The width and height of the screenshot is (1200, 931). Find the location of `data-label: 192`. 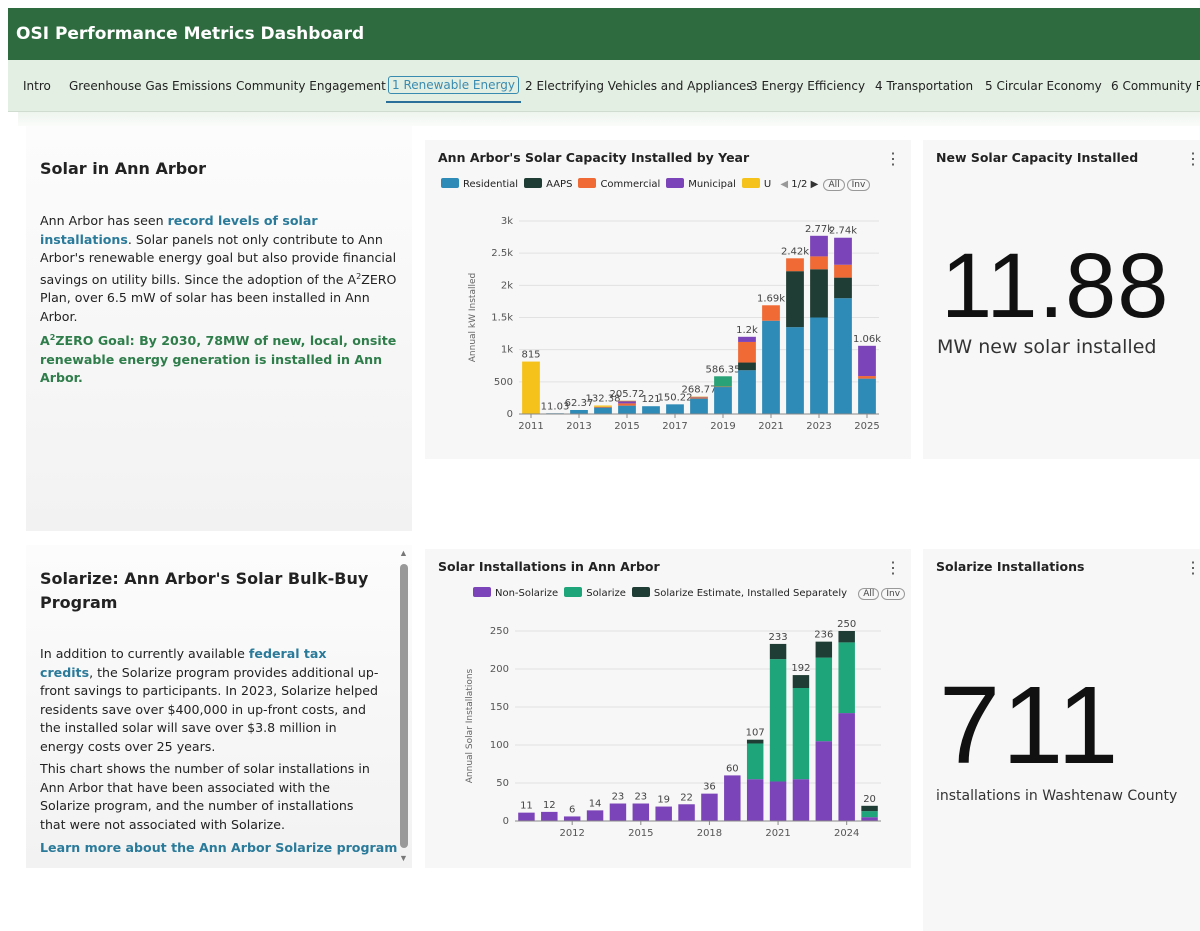

data-label: 192 is located at coordinates (800, 668).